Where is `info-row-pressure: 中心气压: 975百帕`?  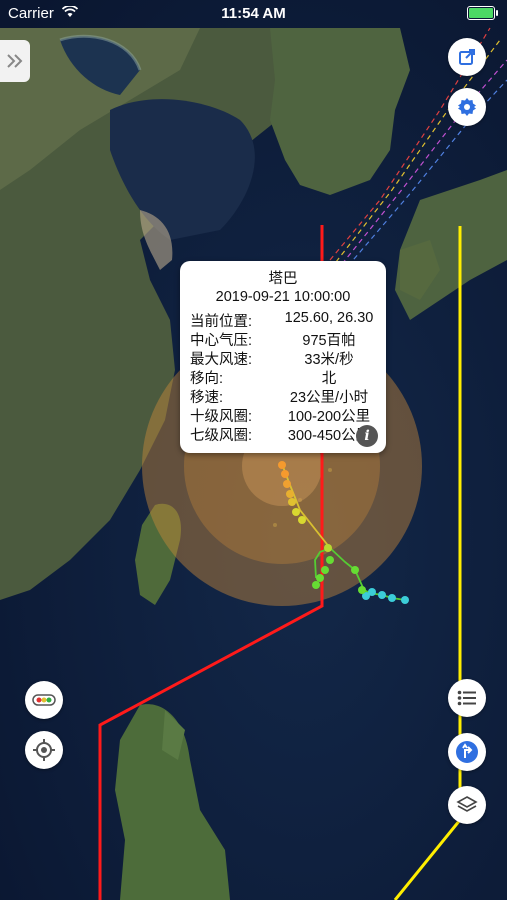
info-row-pressure: 中心气压: 975百帕 is located at coordinates (273, 341).